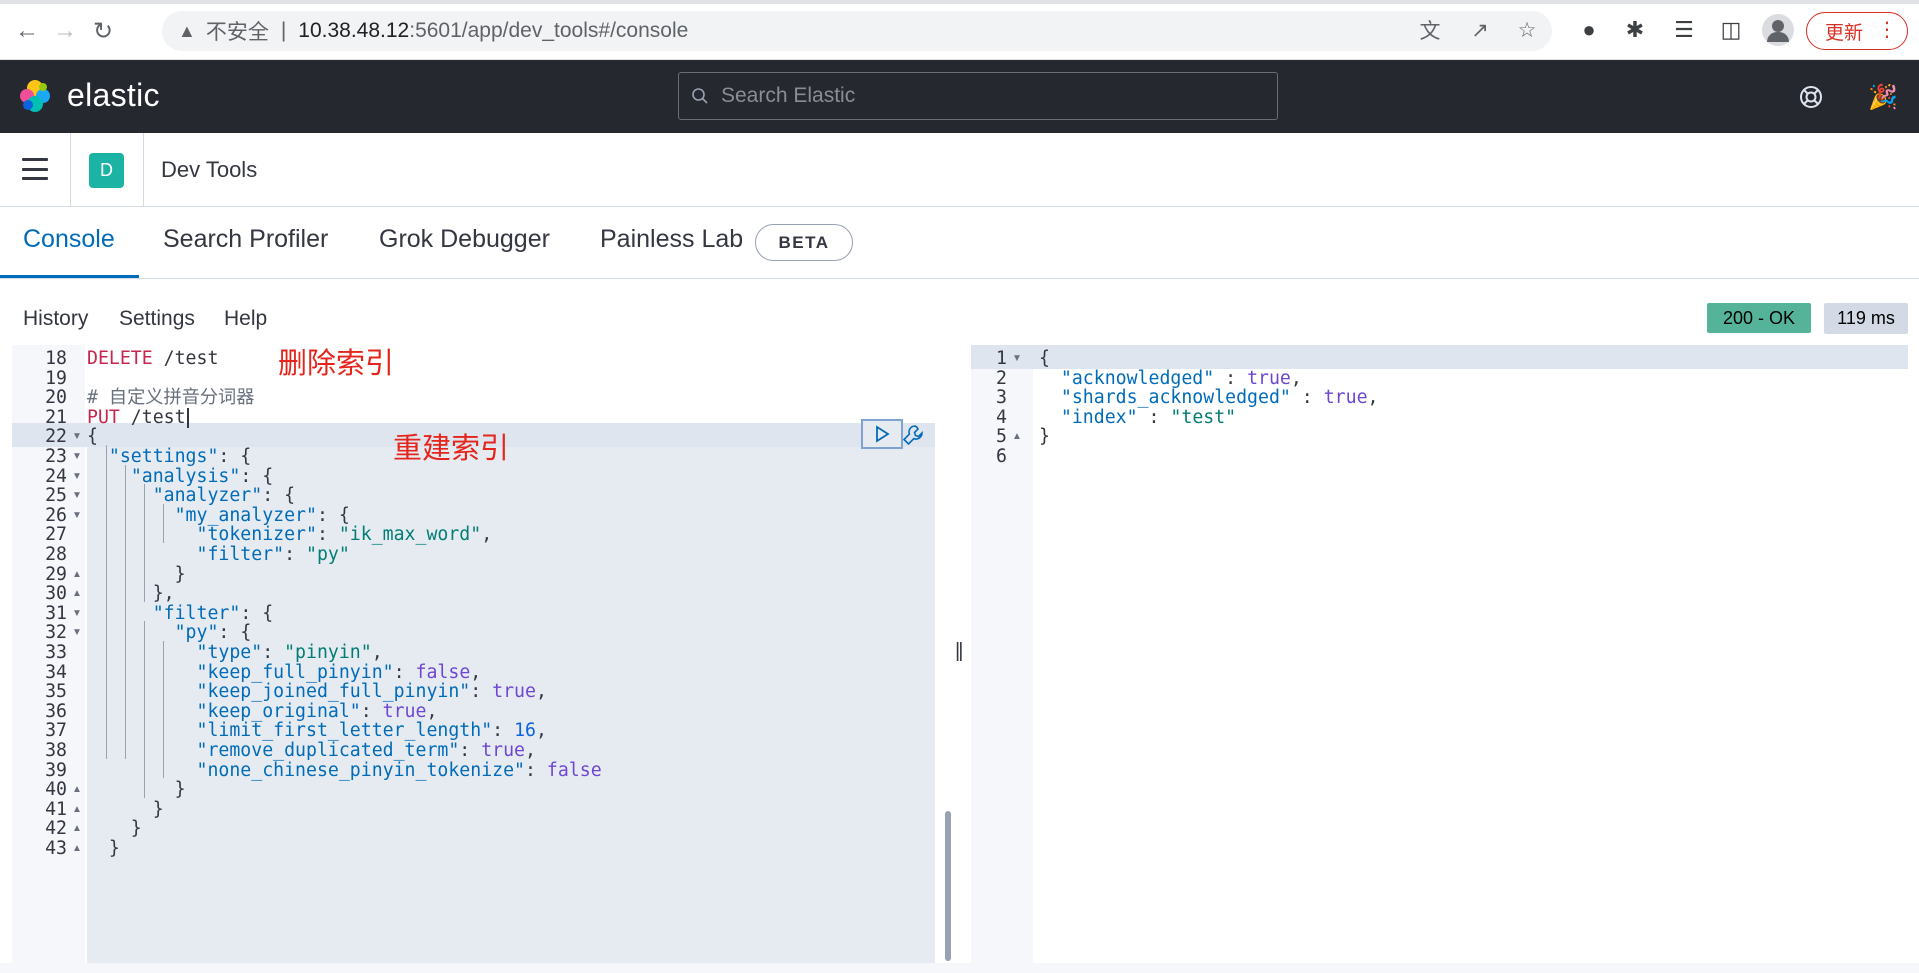 This screenshot has height=973, width=1919. What do you see at coordinates (1044, 437) in the screenshot?
I see `response-code-line: }` at bounding box center [1044, 437].